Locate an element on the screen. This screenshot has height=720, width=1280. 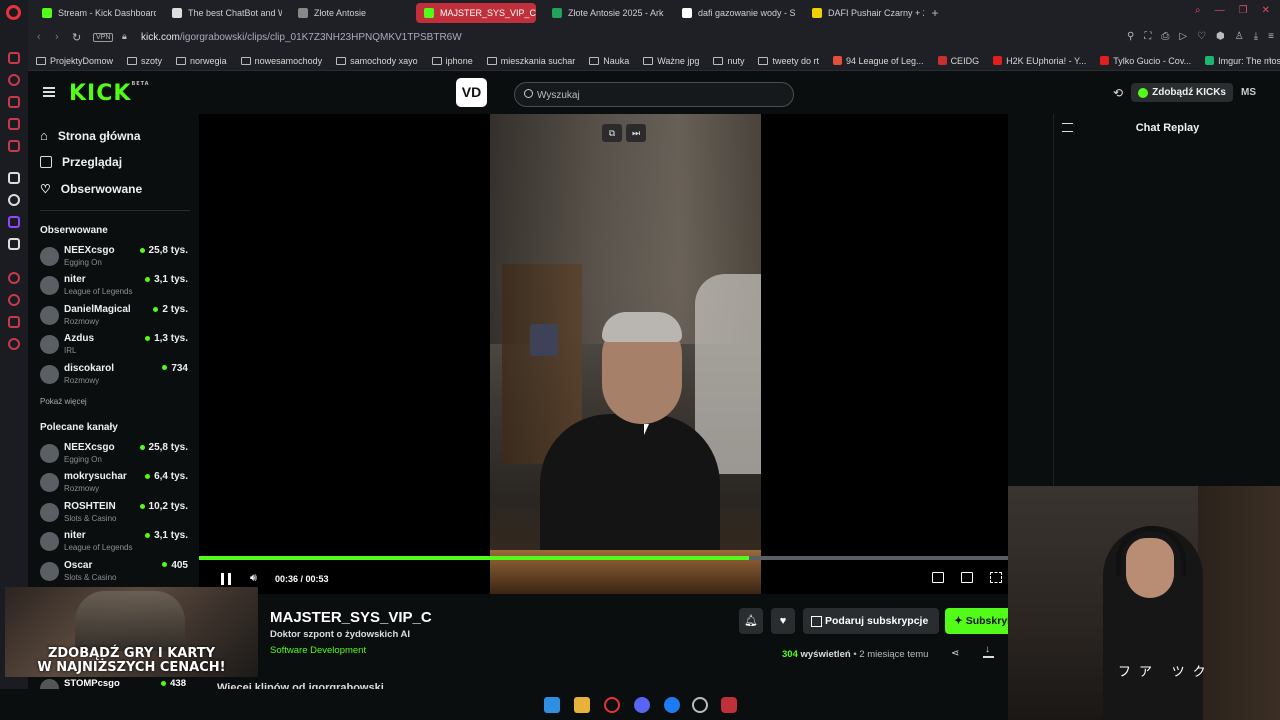
twitch-icon is located at coordinates (14, 222).